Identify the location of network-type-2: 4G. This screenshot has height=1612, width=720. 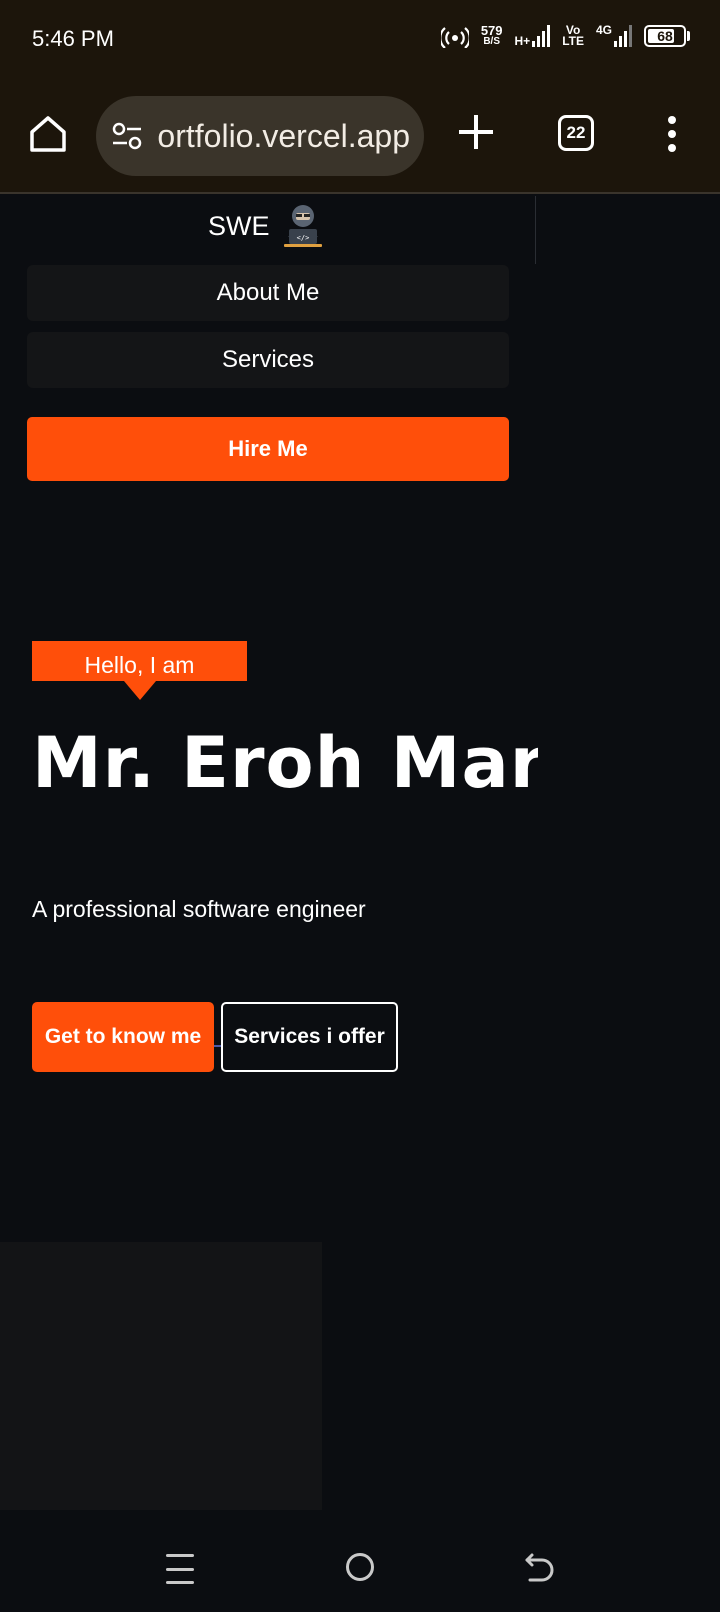
(603, 30).